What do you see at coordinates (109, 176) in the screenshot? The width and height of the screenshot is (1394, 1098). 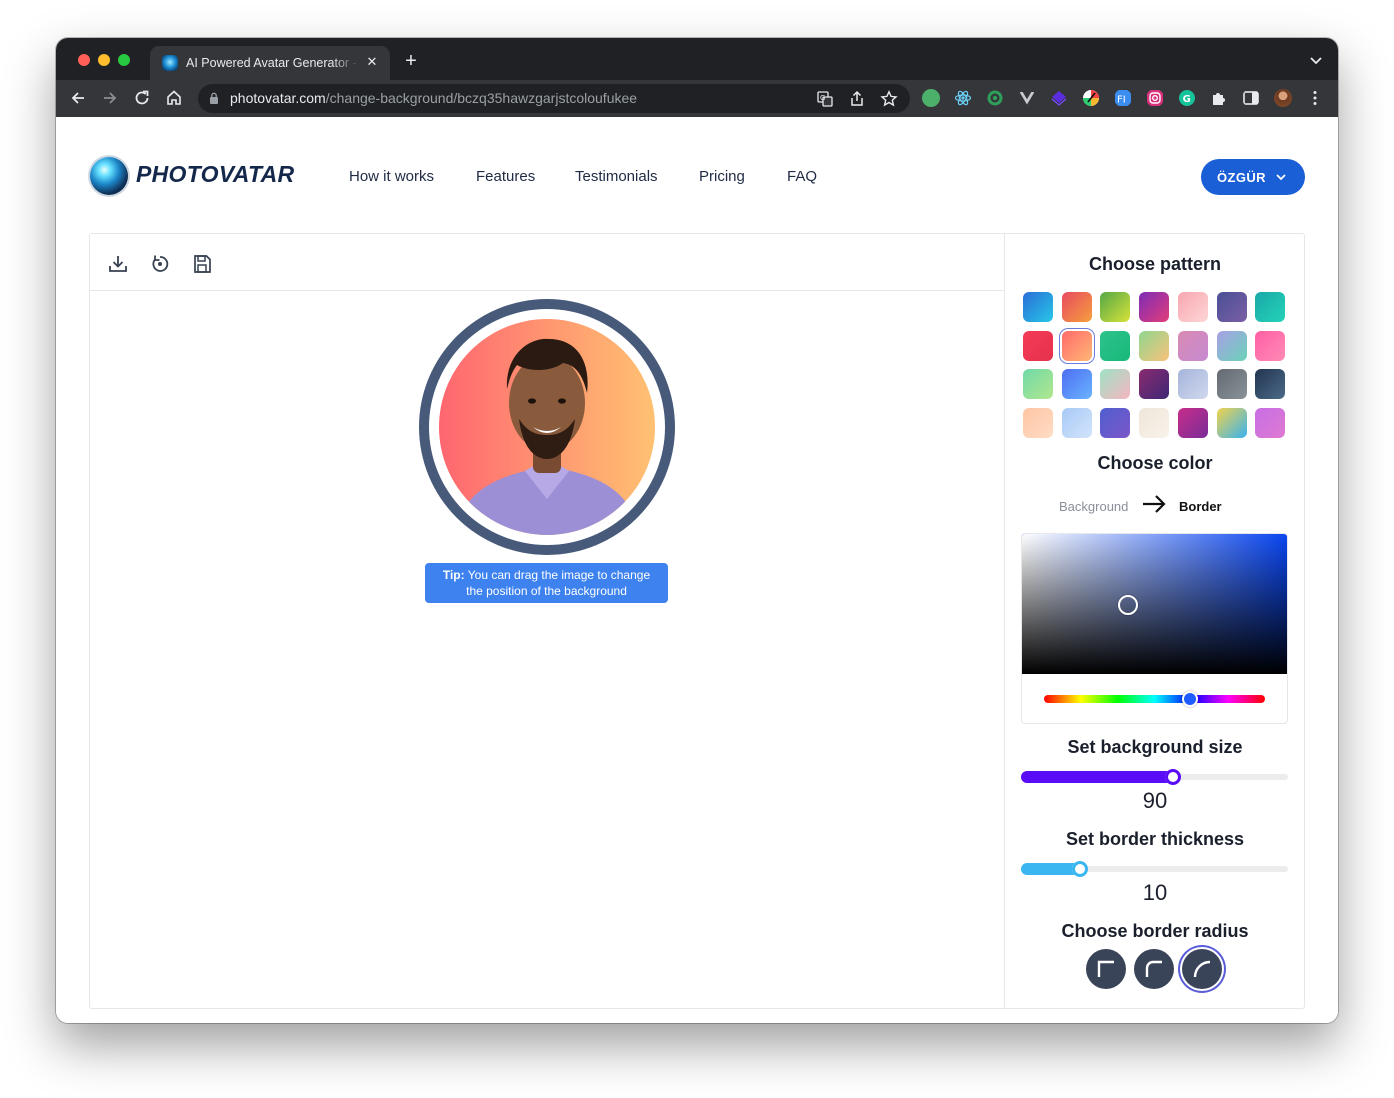 I see `photovatar-logo-icon` at bounding box center [109, 176].